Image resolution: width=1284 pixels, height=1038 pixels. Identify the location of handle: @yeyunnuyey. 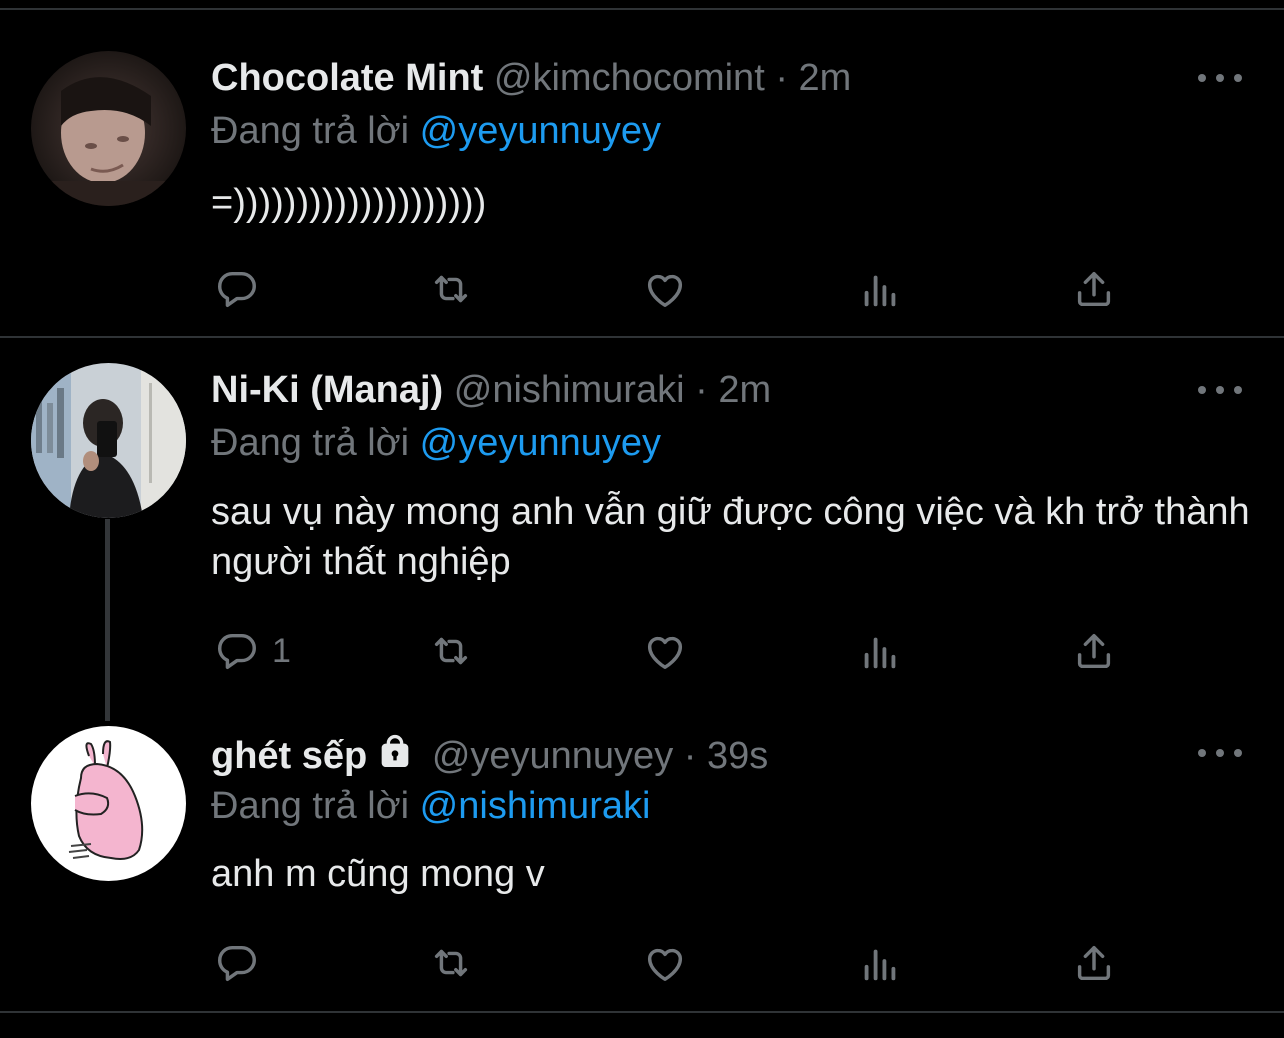
(552, 756).